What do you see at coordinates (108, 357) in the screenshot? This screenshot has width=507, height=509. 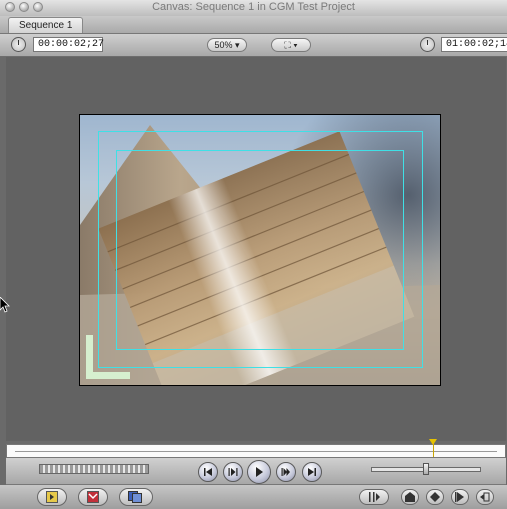 I see `corner-marker-icon` at bounding box center [108, 357].